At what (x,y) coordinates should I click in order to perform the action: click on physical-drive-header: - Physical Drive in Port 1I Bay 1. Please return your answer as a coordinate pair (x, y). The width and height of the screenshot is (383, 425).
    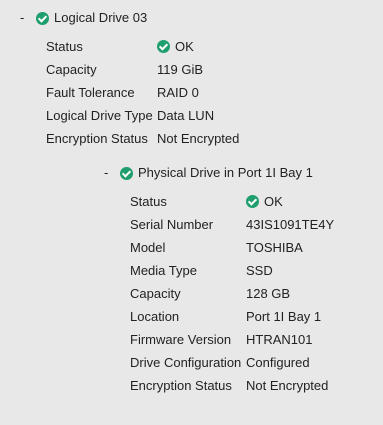
    Looking at the image, I should click on (208, 173).